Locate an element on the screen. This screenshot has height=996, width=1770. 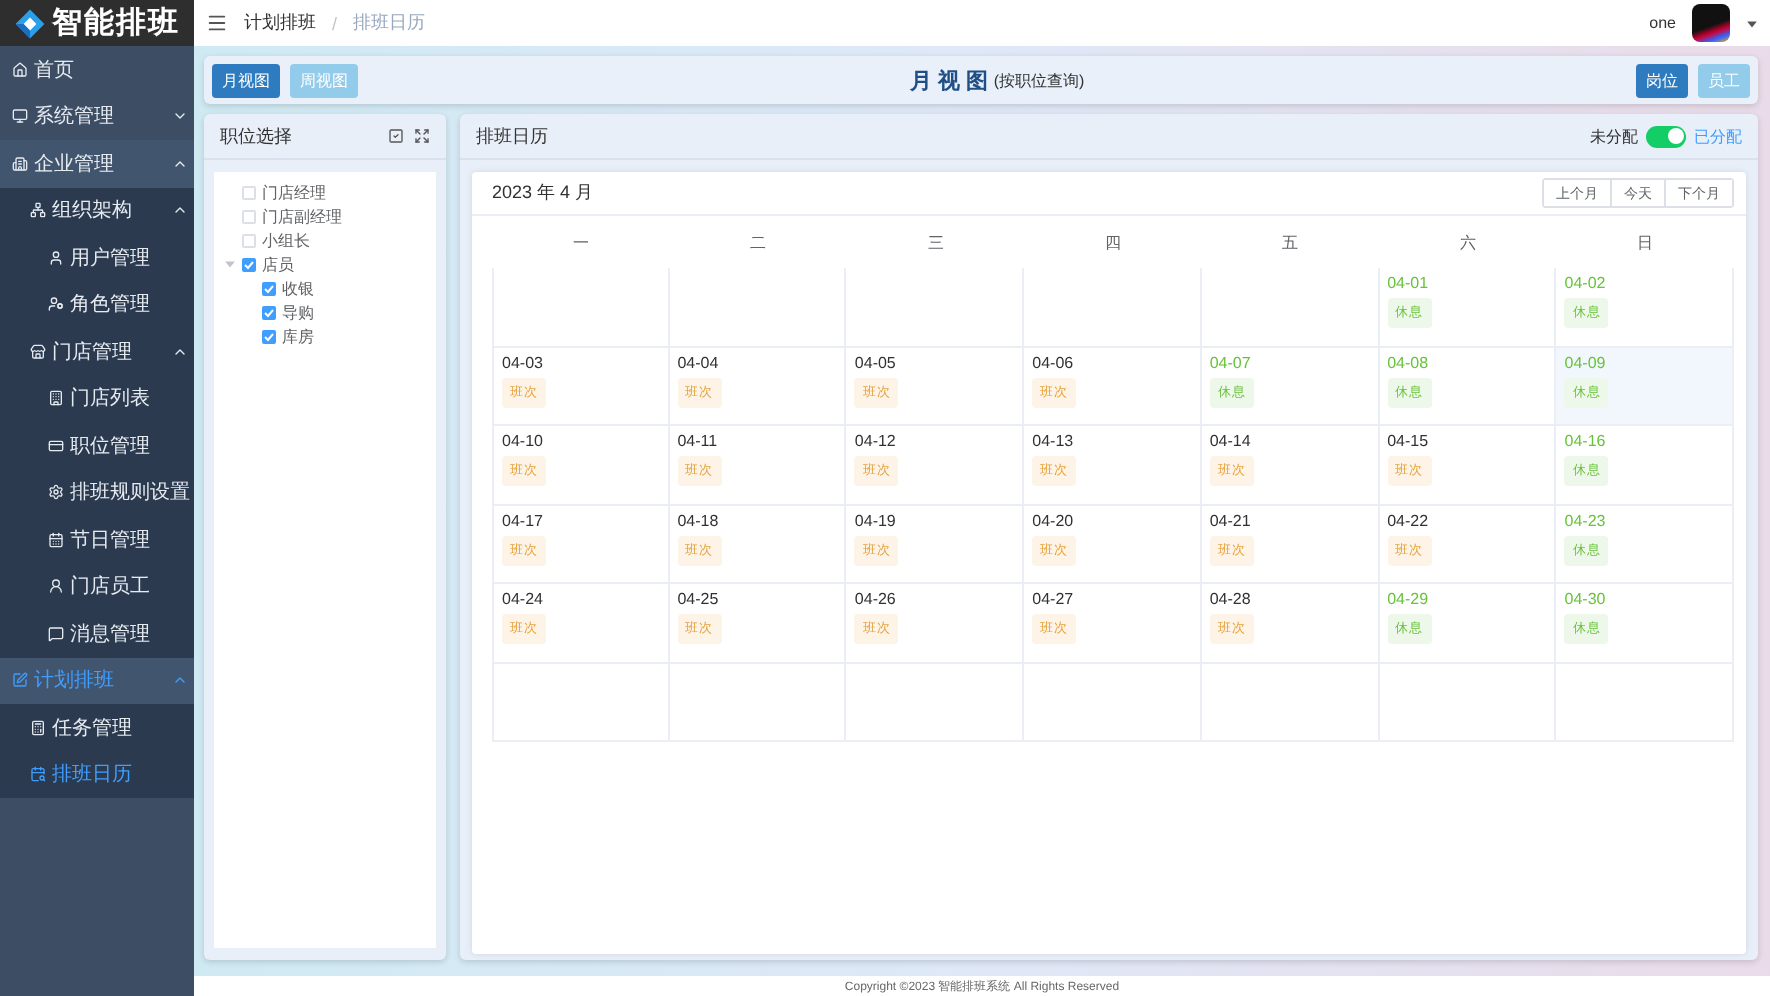
month-label: 2023 年 4 月 is located at coordinates (544, 193).